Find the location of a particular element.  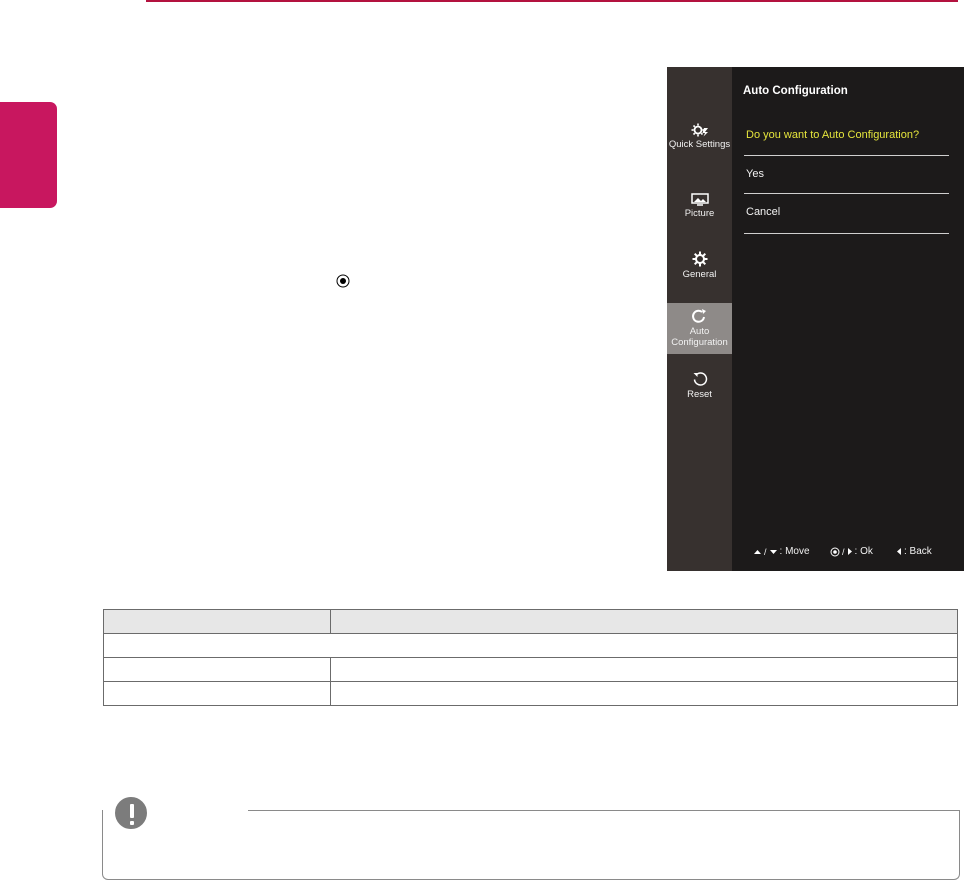

left-arrow-icon is located at coordinates (899, 551).